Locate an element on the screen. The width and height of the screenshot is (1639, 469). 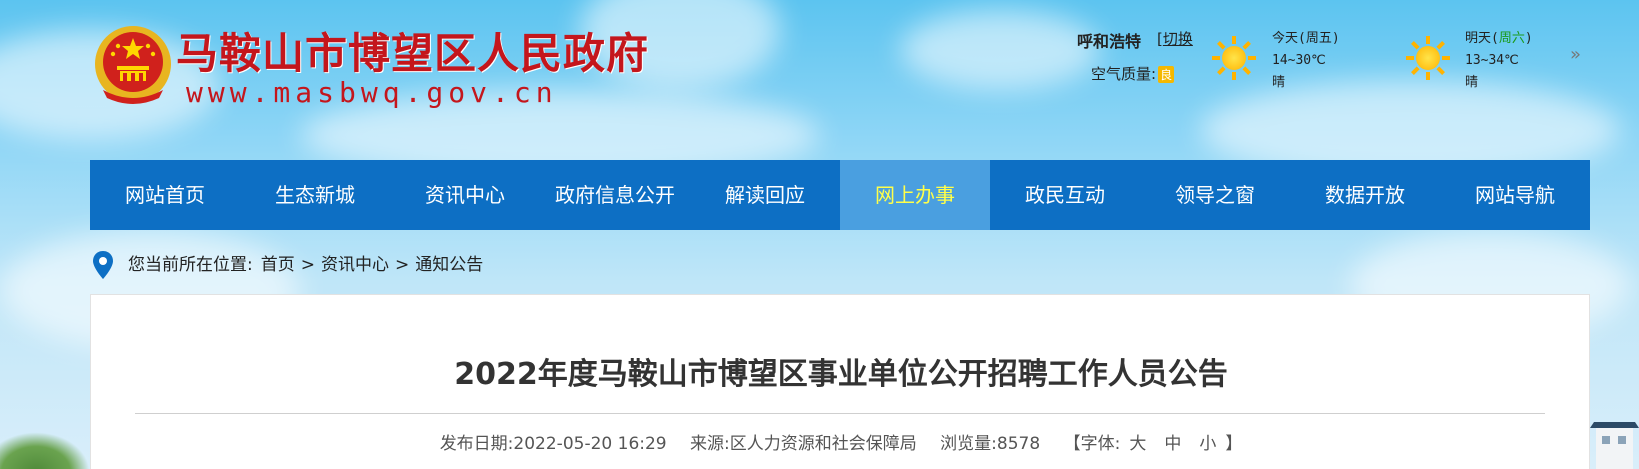
views-value: 8578 is located at coordinates (1018, 444).